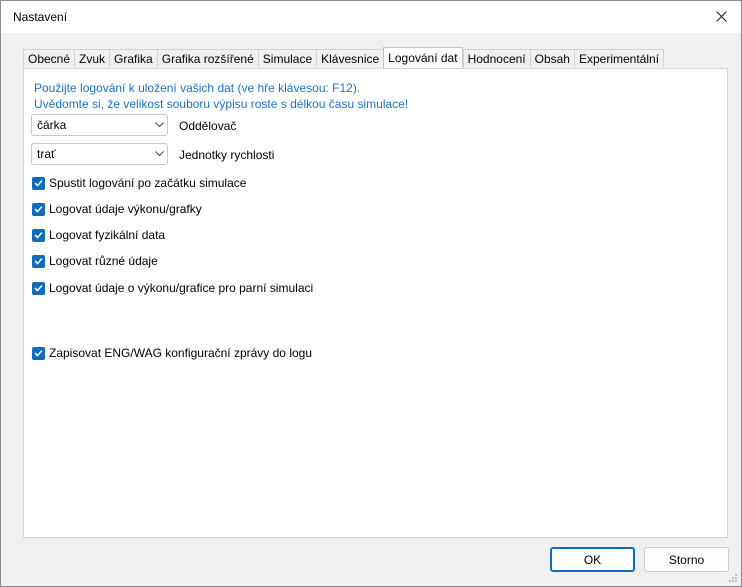  Describe the element at coordinates (125, 209) in the screenshot. I see `checkbox-label: Logovat údaje výkonu/grafky` at that location.